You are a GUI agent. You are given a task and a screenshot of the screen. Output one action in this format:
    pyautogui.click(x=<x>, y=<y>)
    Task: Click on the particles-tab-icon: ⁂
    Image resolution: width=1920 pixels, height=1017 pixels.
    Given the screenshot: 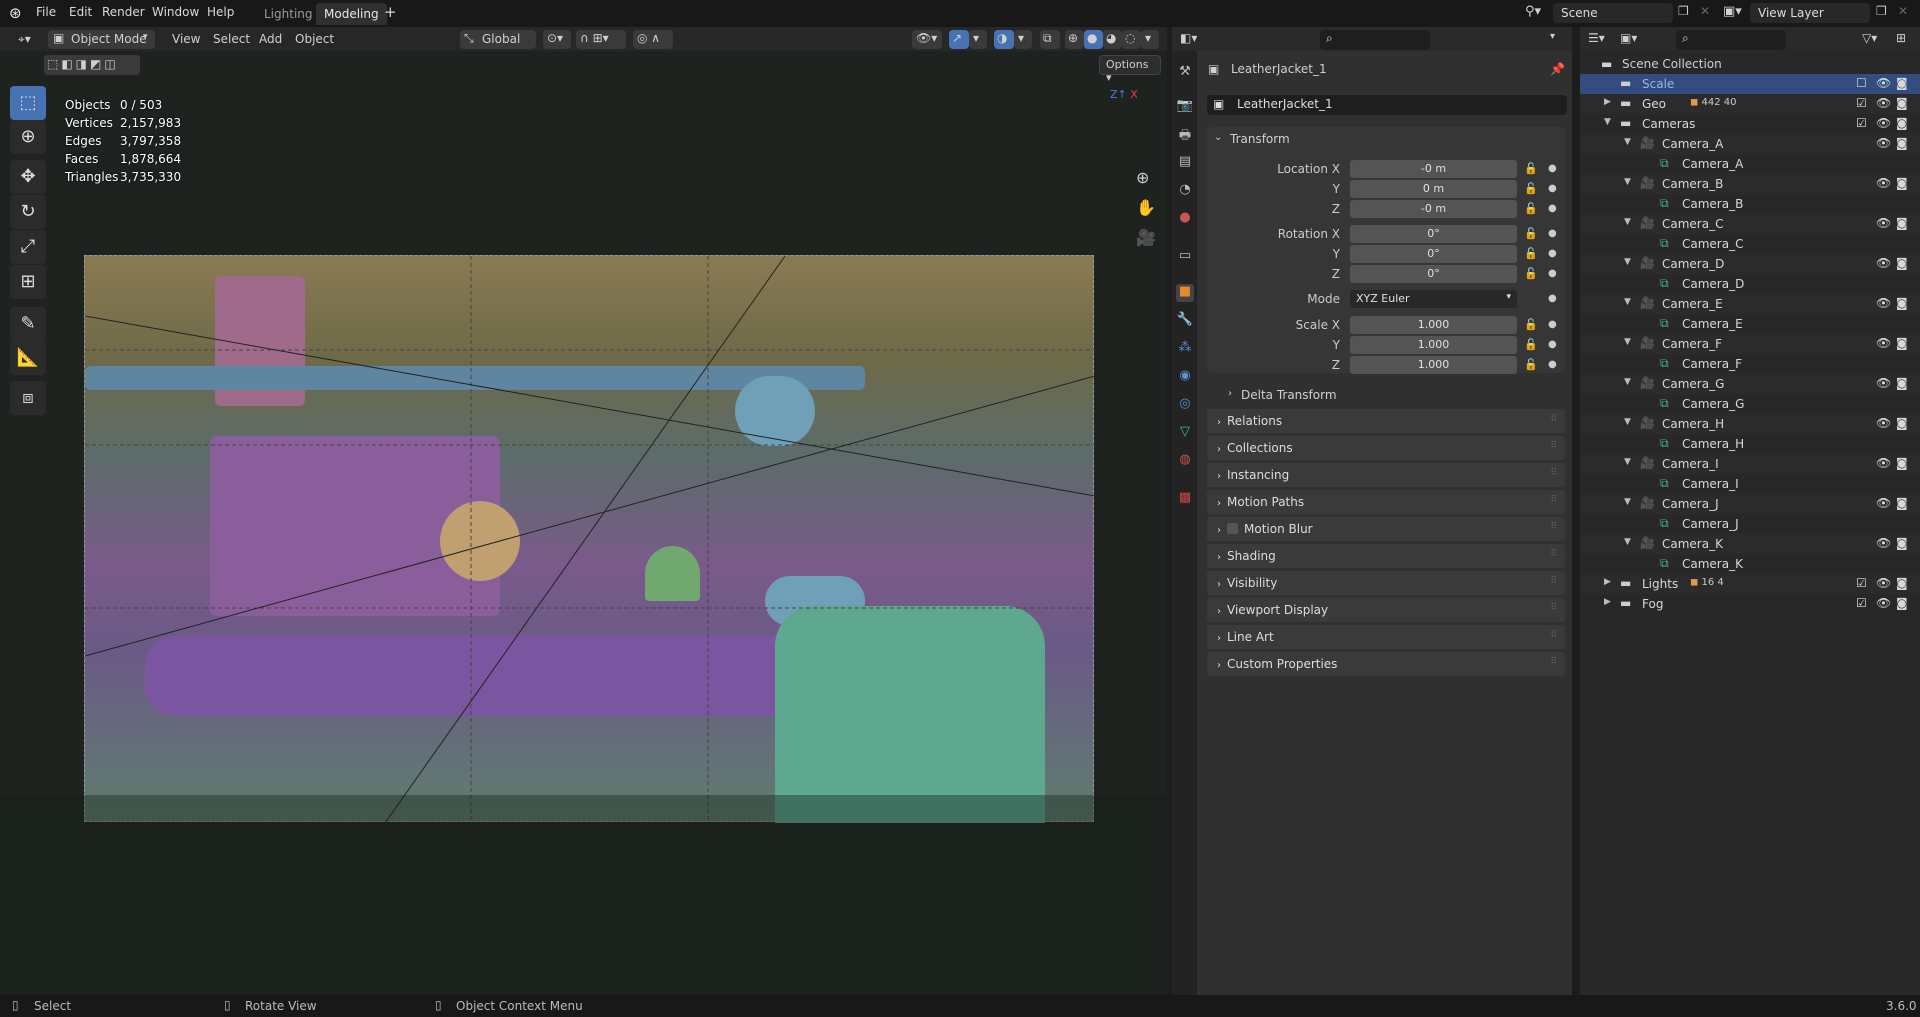 What is the action you would take?
    pyautogui.click(x=1185, y=349)
    